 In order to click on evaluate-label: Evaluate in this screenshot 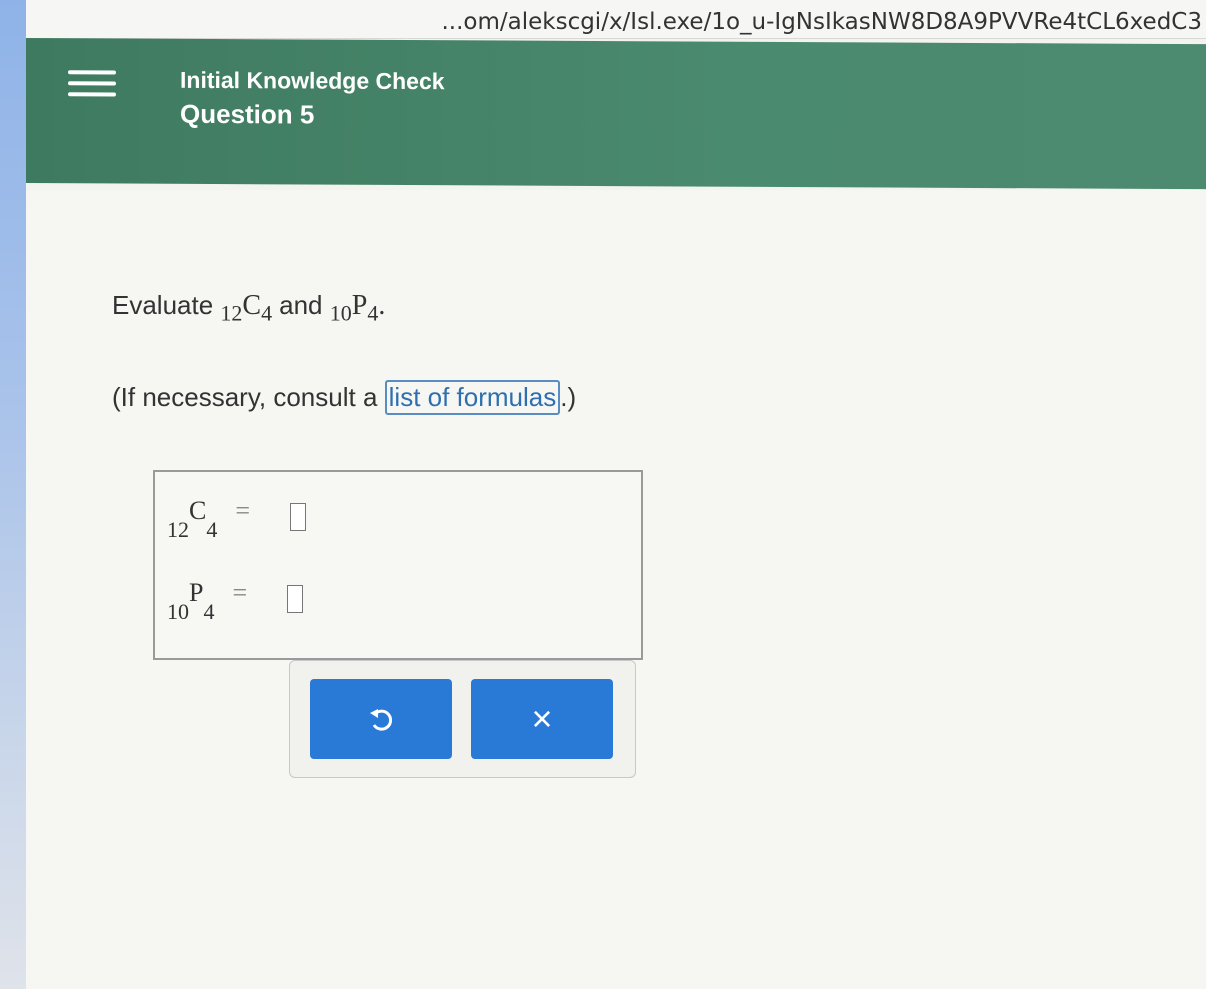, I will do `click(163, 305)`.